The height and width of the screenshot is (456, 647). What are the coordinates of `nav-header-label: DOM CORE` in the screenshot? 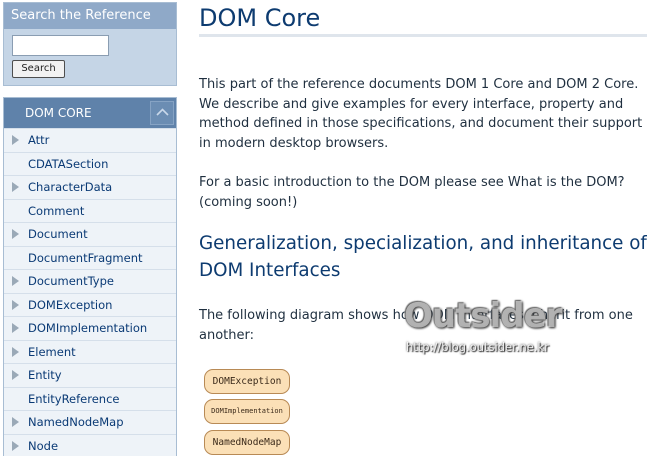 It's located at (58, 113).